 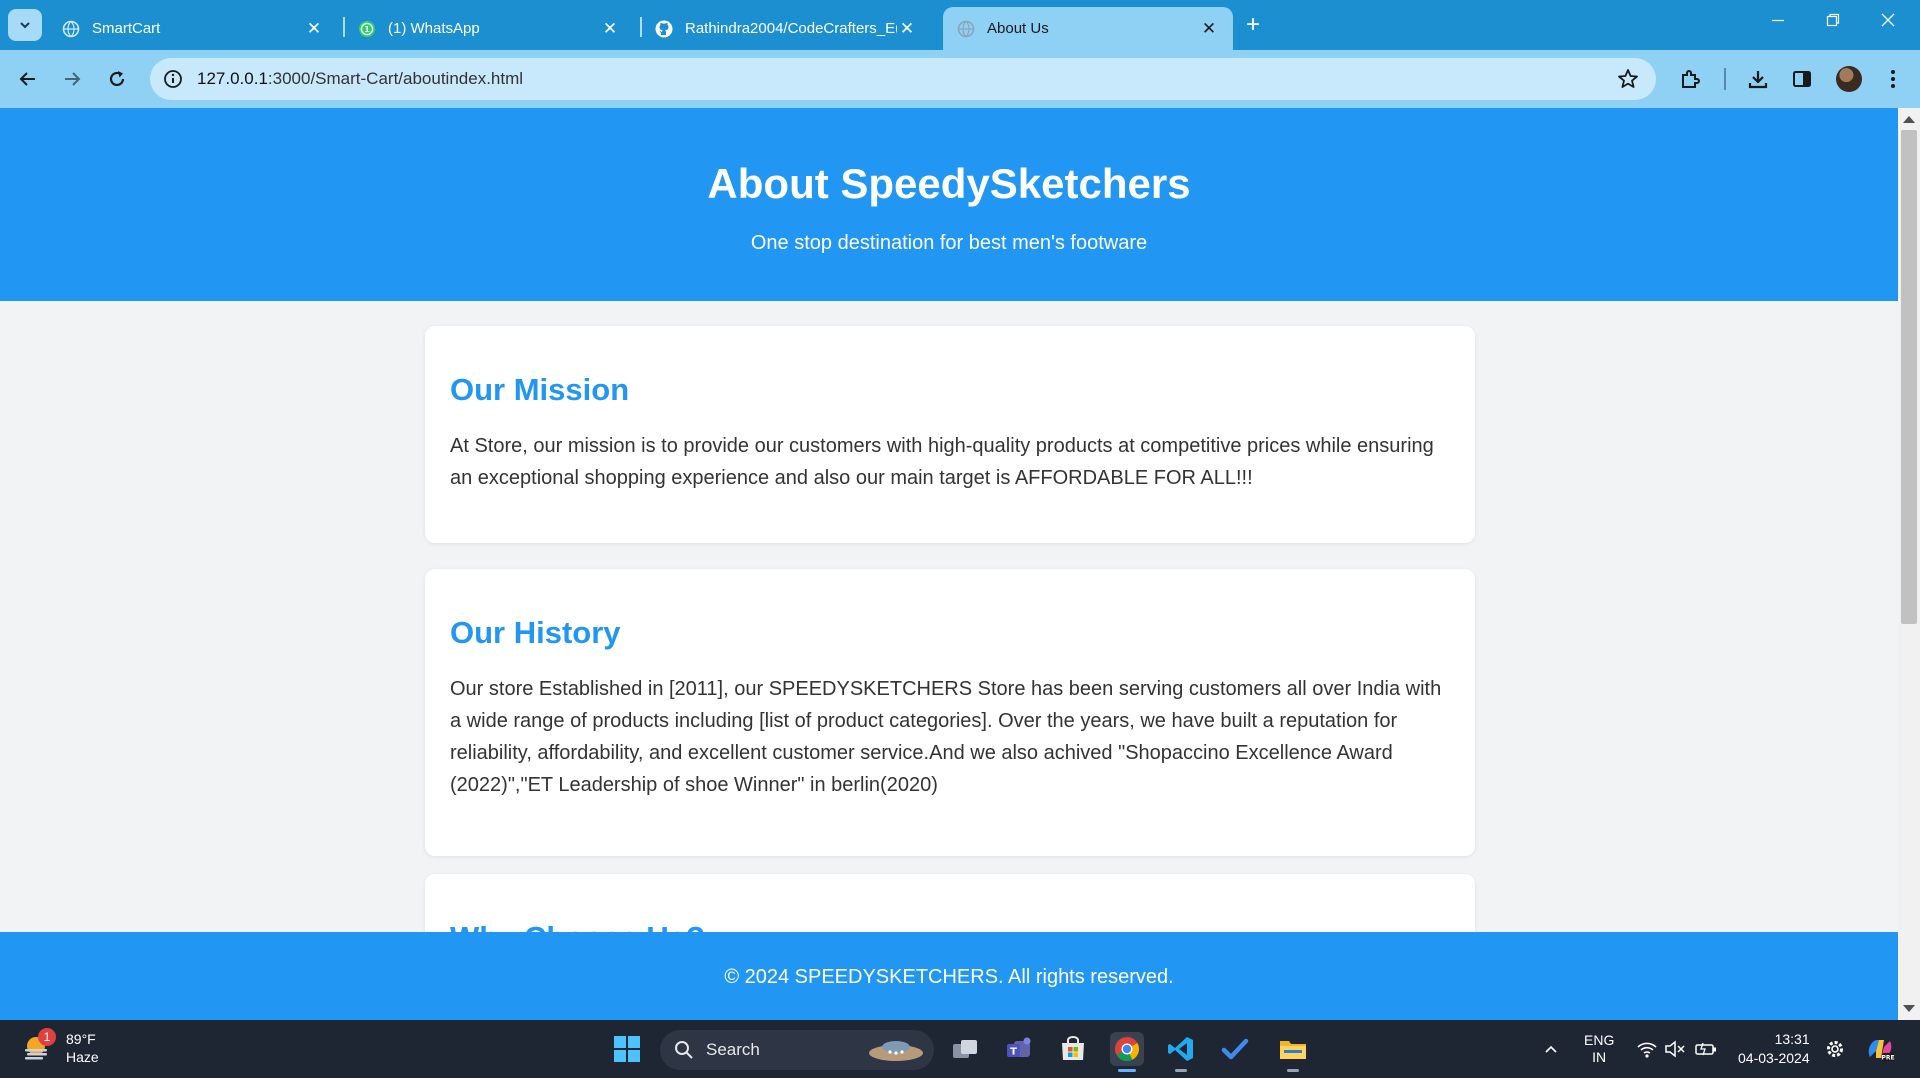 I want to click on reload-icon, so click(x=117, y=79).